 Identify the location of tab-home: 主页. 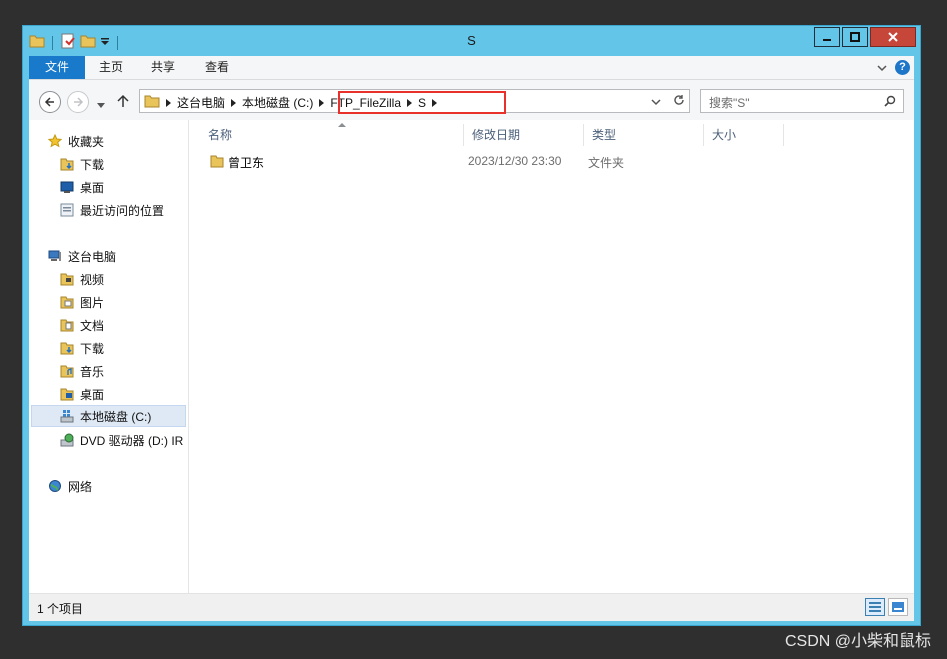
(111, 67).